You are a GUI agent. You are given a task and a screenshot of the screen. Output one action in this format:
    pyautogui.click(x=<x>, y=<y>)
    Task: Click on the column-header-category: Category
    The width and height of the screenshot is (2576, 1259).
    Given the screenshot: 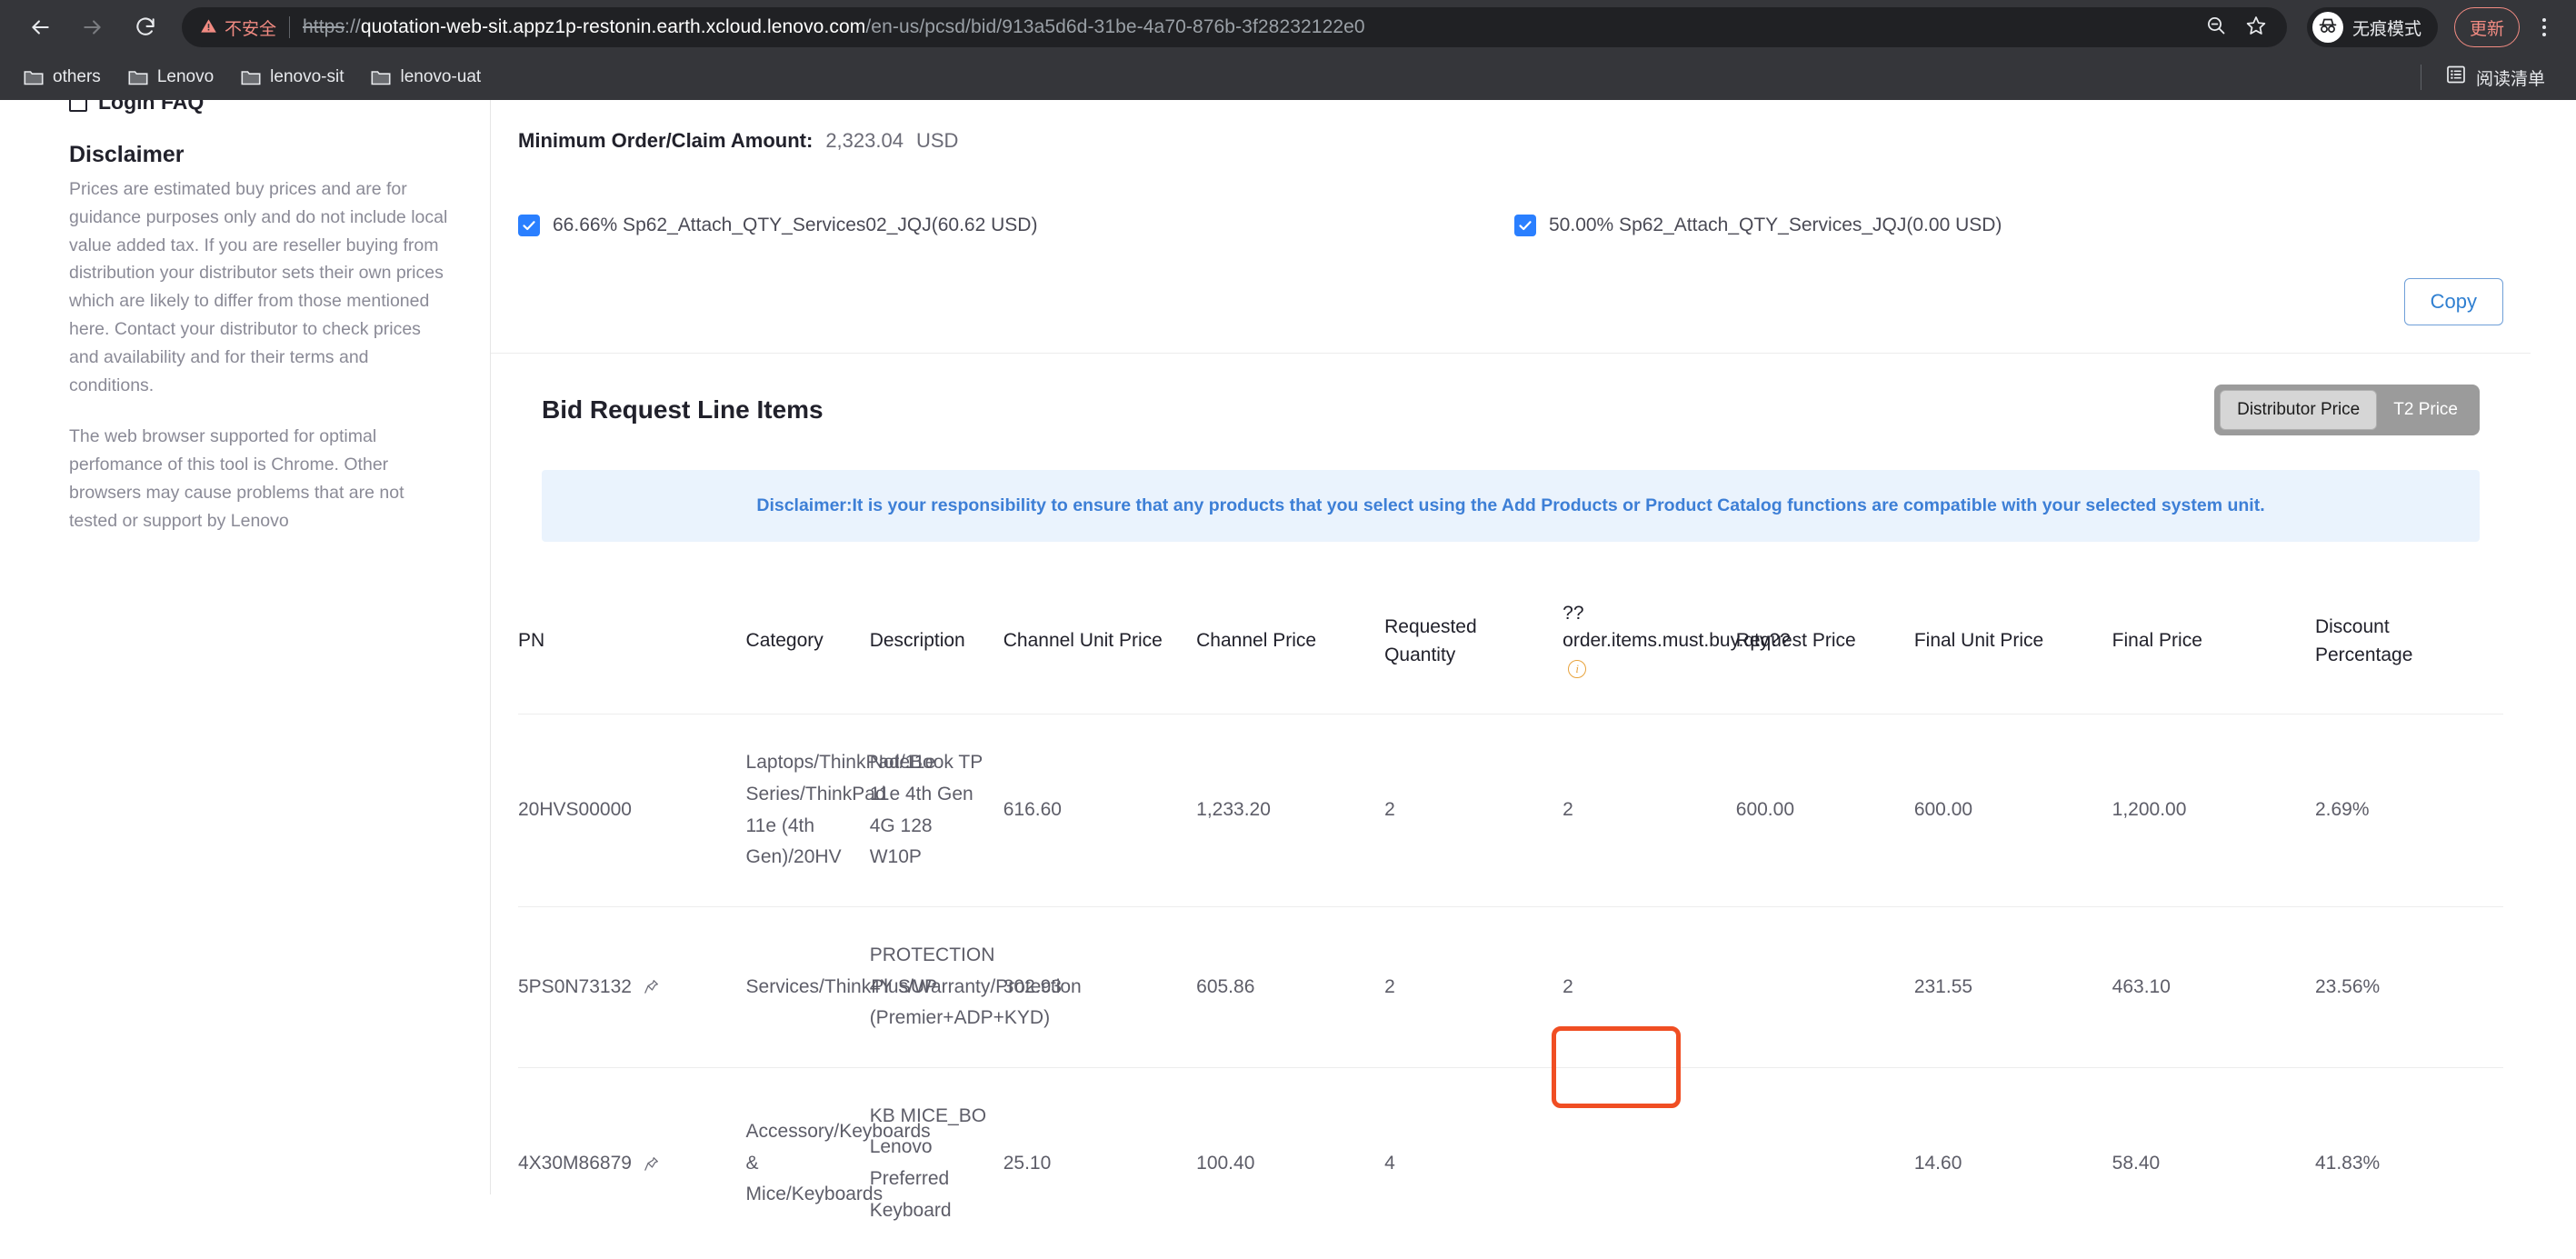 What is the action you would take?
    pyautogui.click(x=807, y=642)
    